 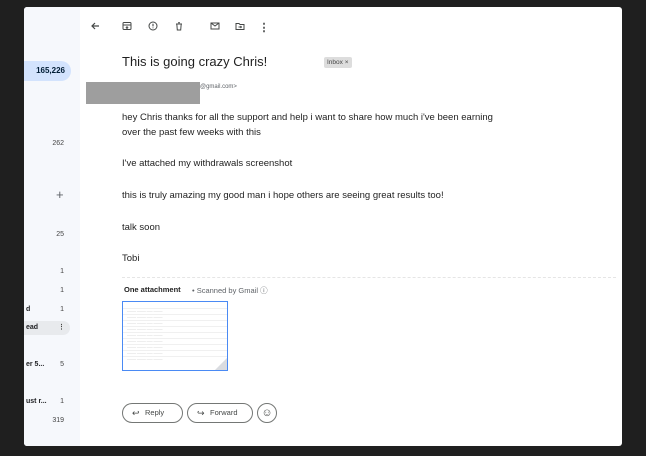 I want to click on reply-icon: ↩, so click(x=136, y=413).